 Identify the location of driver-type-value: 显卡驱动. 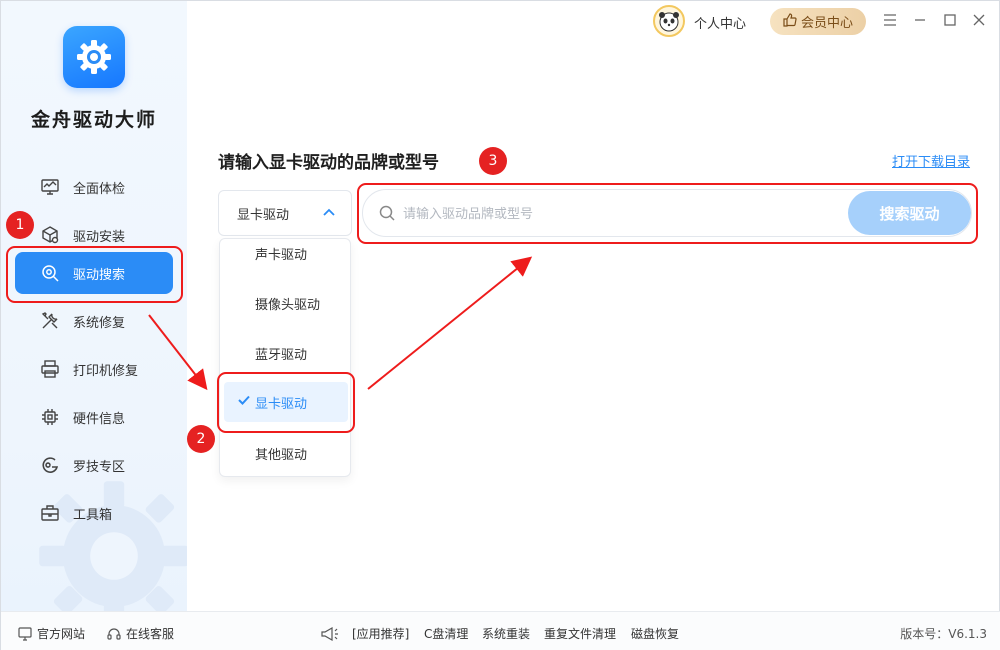
(263, 215).